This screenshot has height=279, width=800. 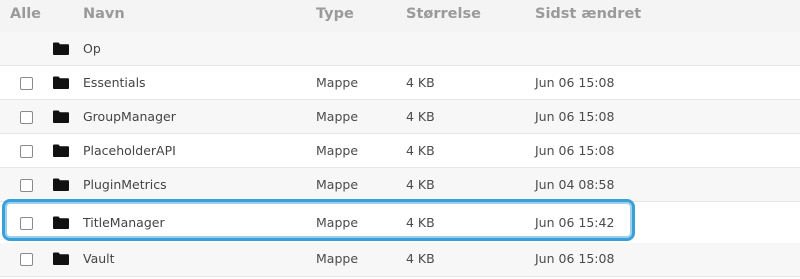 What do you see at coordinates (400, 117) in the screenshot?
I see `table-row: GroupManager Mappe 4 KB Jun 06 15:08` at bounding box center [400, 117].